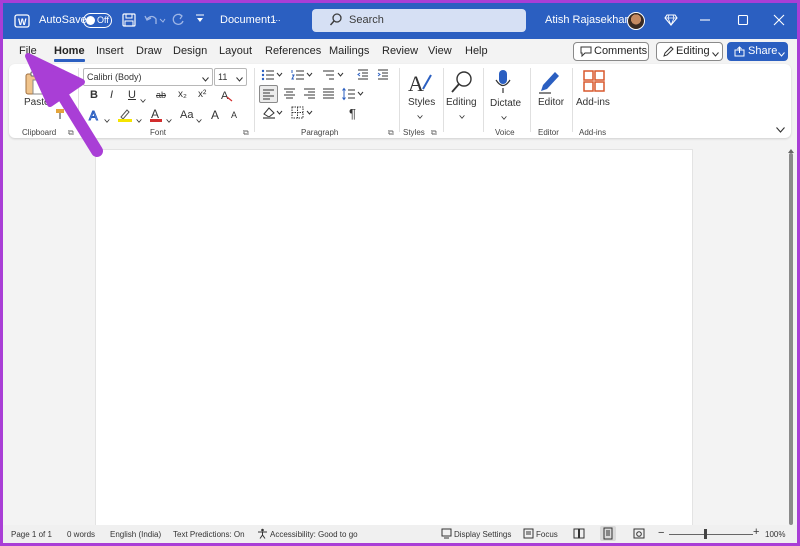 The height and width of the screenshot is (546, 800). Describe the element at coordinates (671, 21) in the screenshot. I see `diamond-icon` at that location.